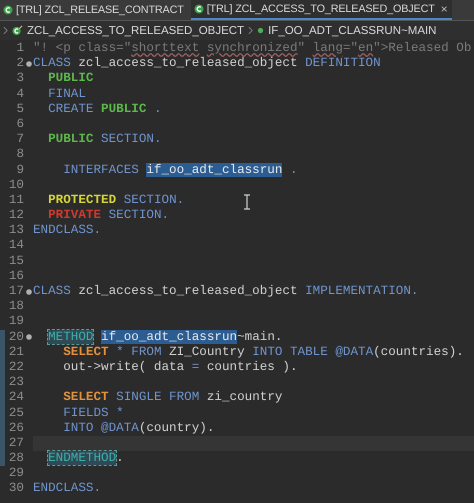 Image resolution: width=474 pixels, height=503 pixels. I want to click on line-number: 4, so click(19, 94).